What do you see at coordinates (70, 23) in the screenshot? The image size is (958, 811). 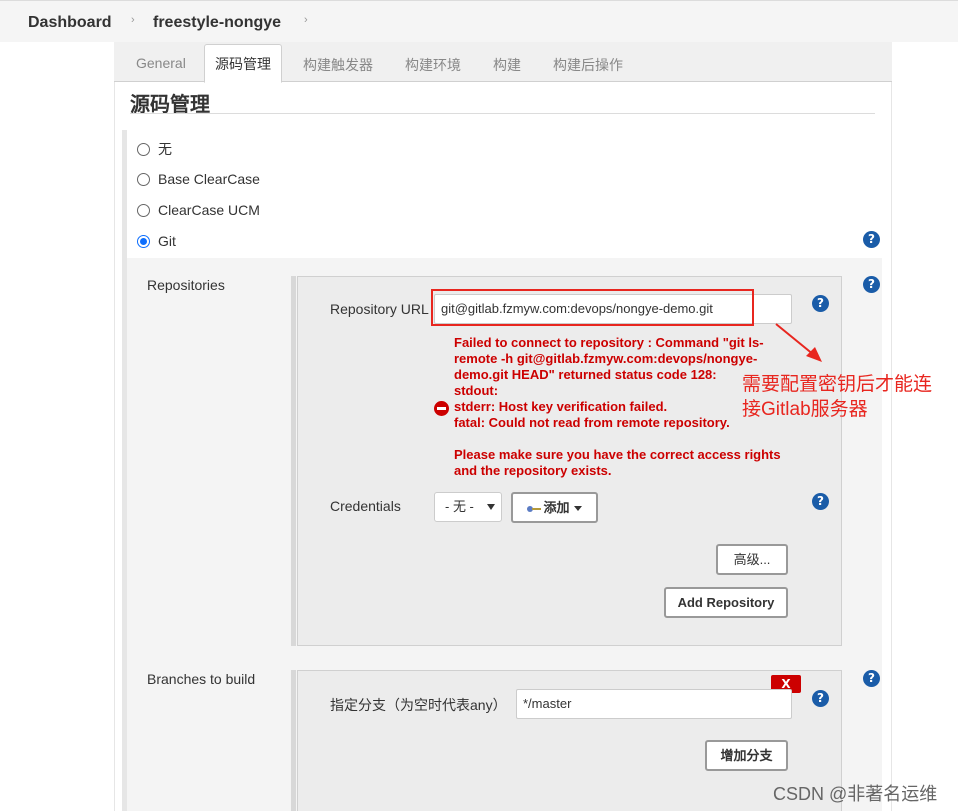 I see `breadcrumb-dashboard: Dashboard` at bounding box center [70, 23].